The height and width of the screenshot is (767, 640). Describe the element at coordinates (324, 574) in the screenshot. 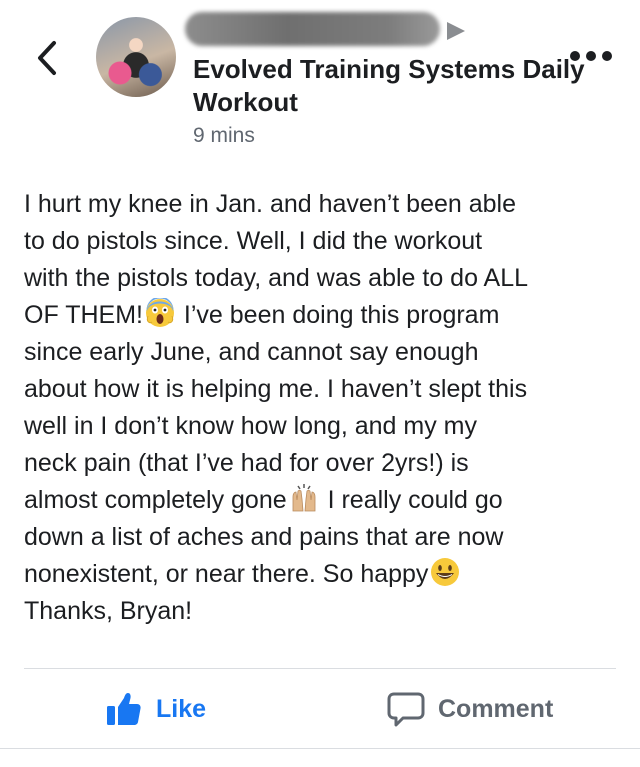

I see `post-line: nonexistent, or near there. So happy` at that location.